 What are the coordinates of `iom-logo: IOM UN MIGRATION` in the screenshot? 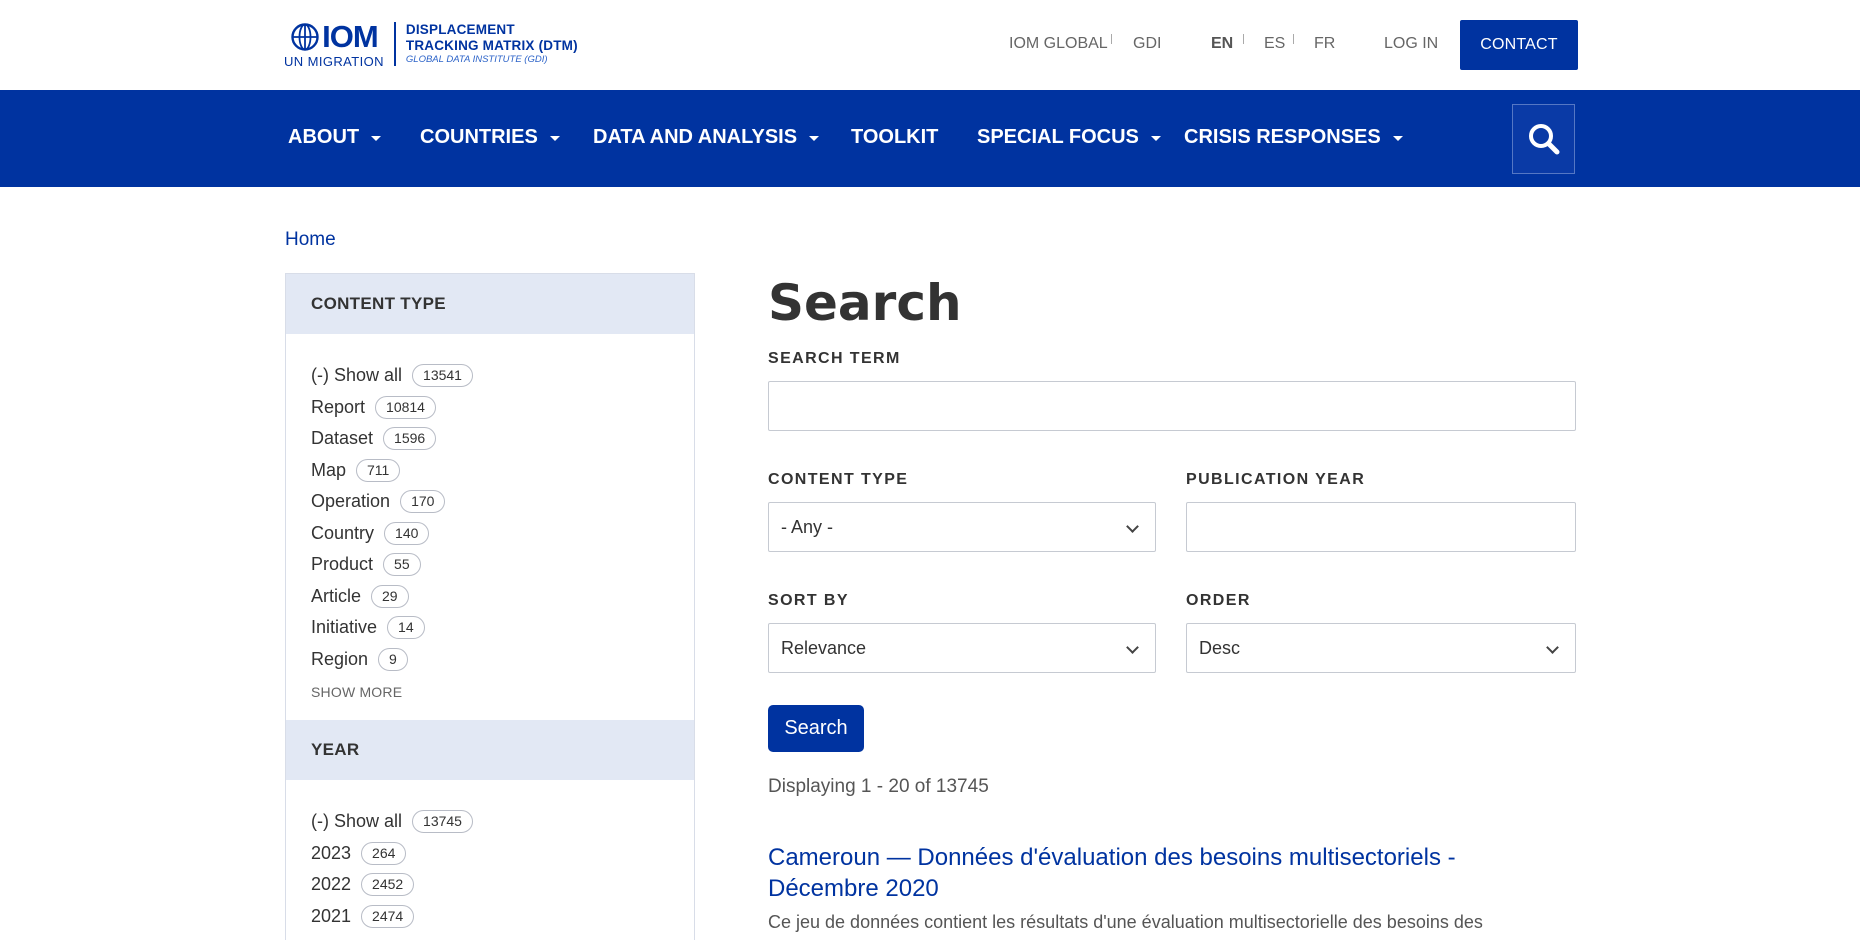 It's located at (334, 44).